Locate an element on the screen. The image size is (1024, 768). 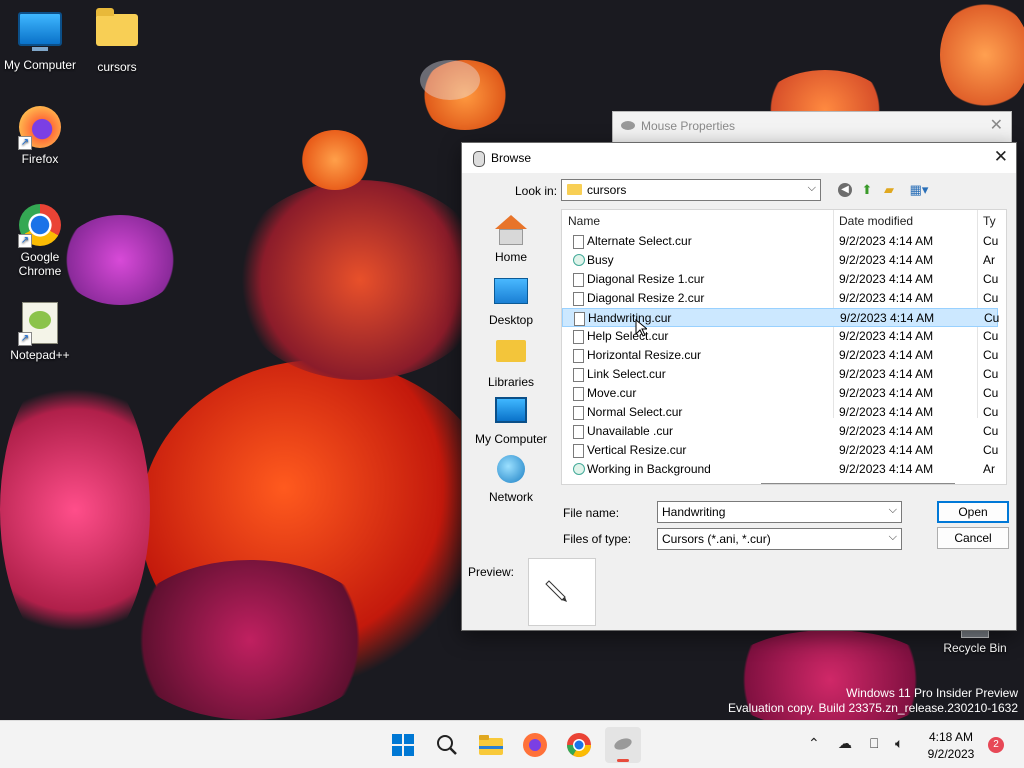
dialog-titlebar: Browse ✕ is located at coordinates (739, 158).